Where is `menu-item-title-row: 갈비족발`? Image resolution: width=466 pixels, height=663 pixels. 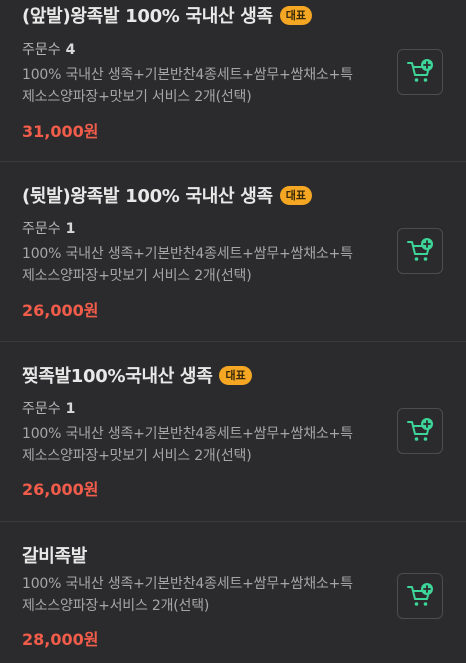 menu-item-title-row: 갈비족발 is located at coordinates (54, 555).